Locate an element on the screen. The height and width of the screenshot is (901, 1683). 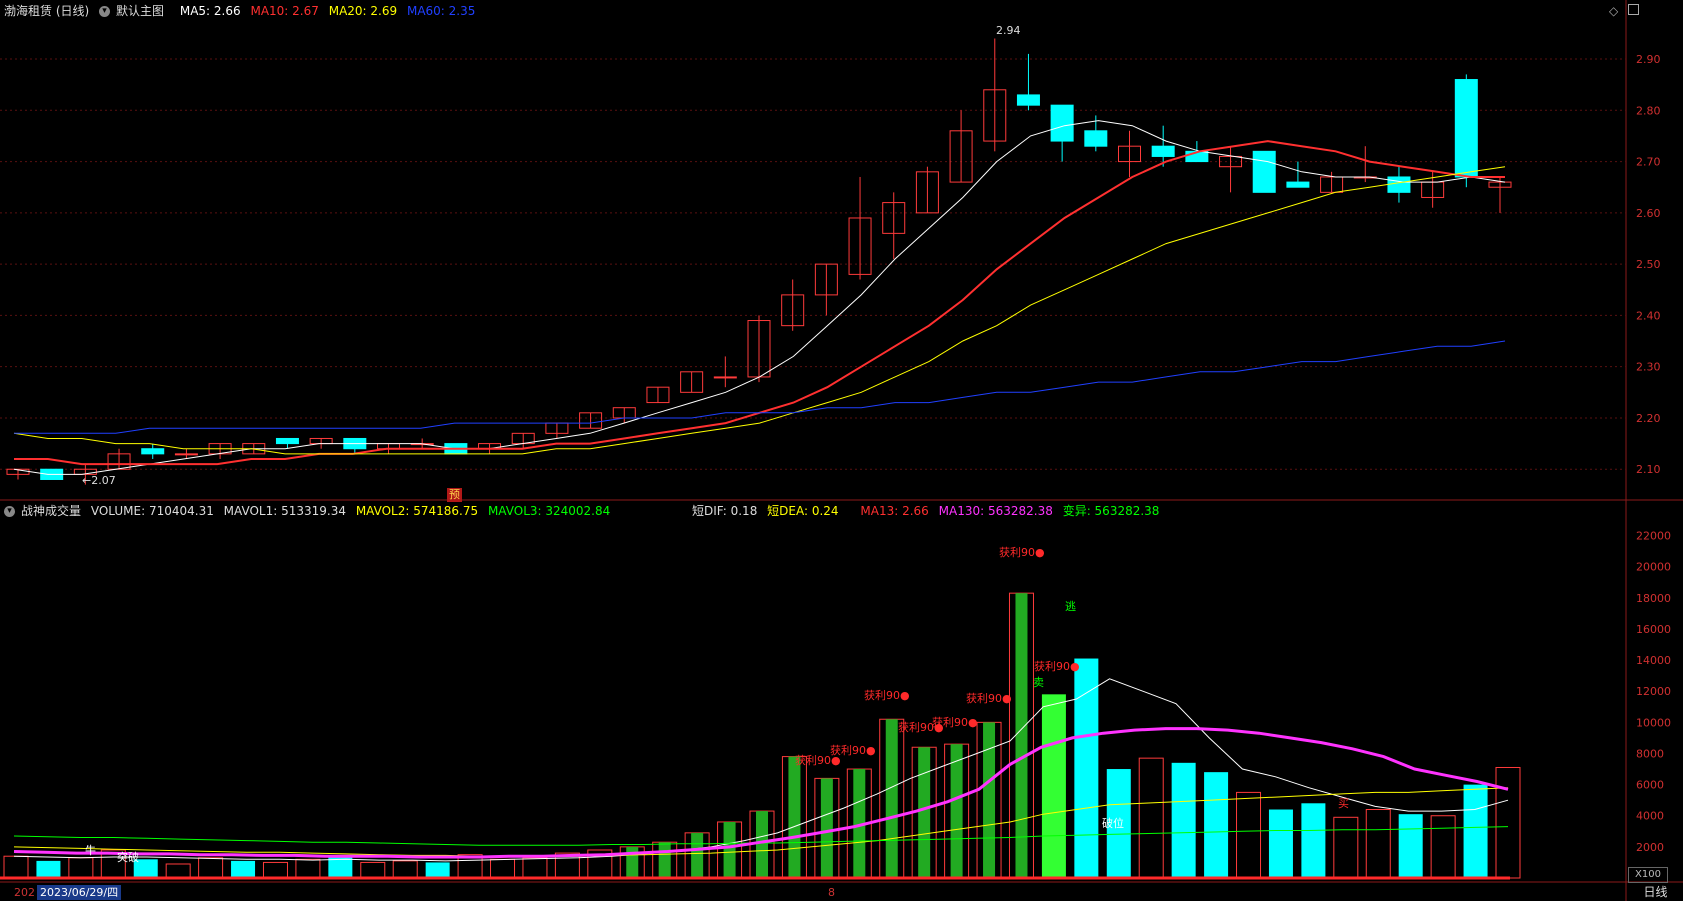
volume-tick-label: 2000 is located at coordinates (1650, 847).